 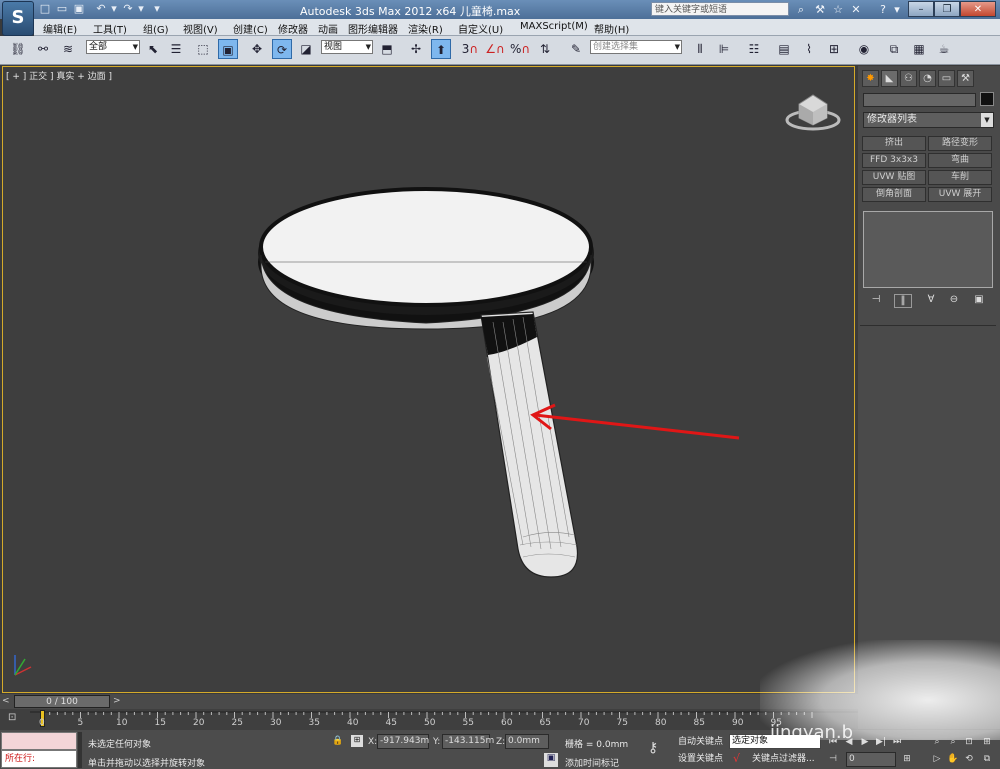 I want to click on add-time-tag-button: 添加时间标记, so click(x=592, y=762).